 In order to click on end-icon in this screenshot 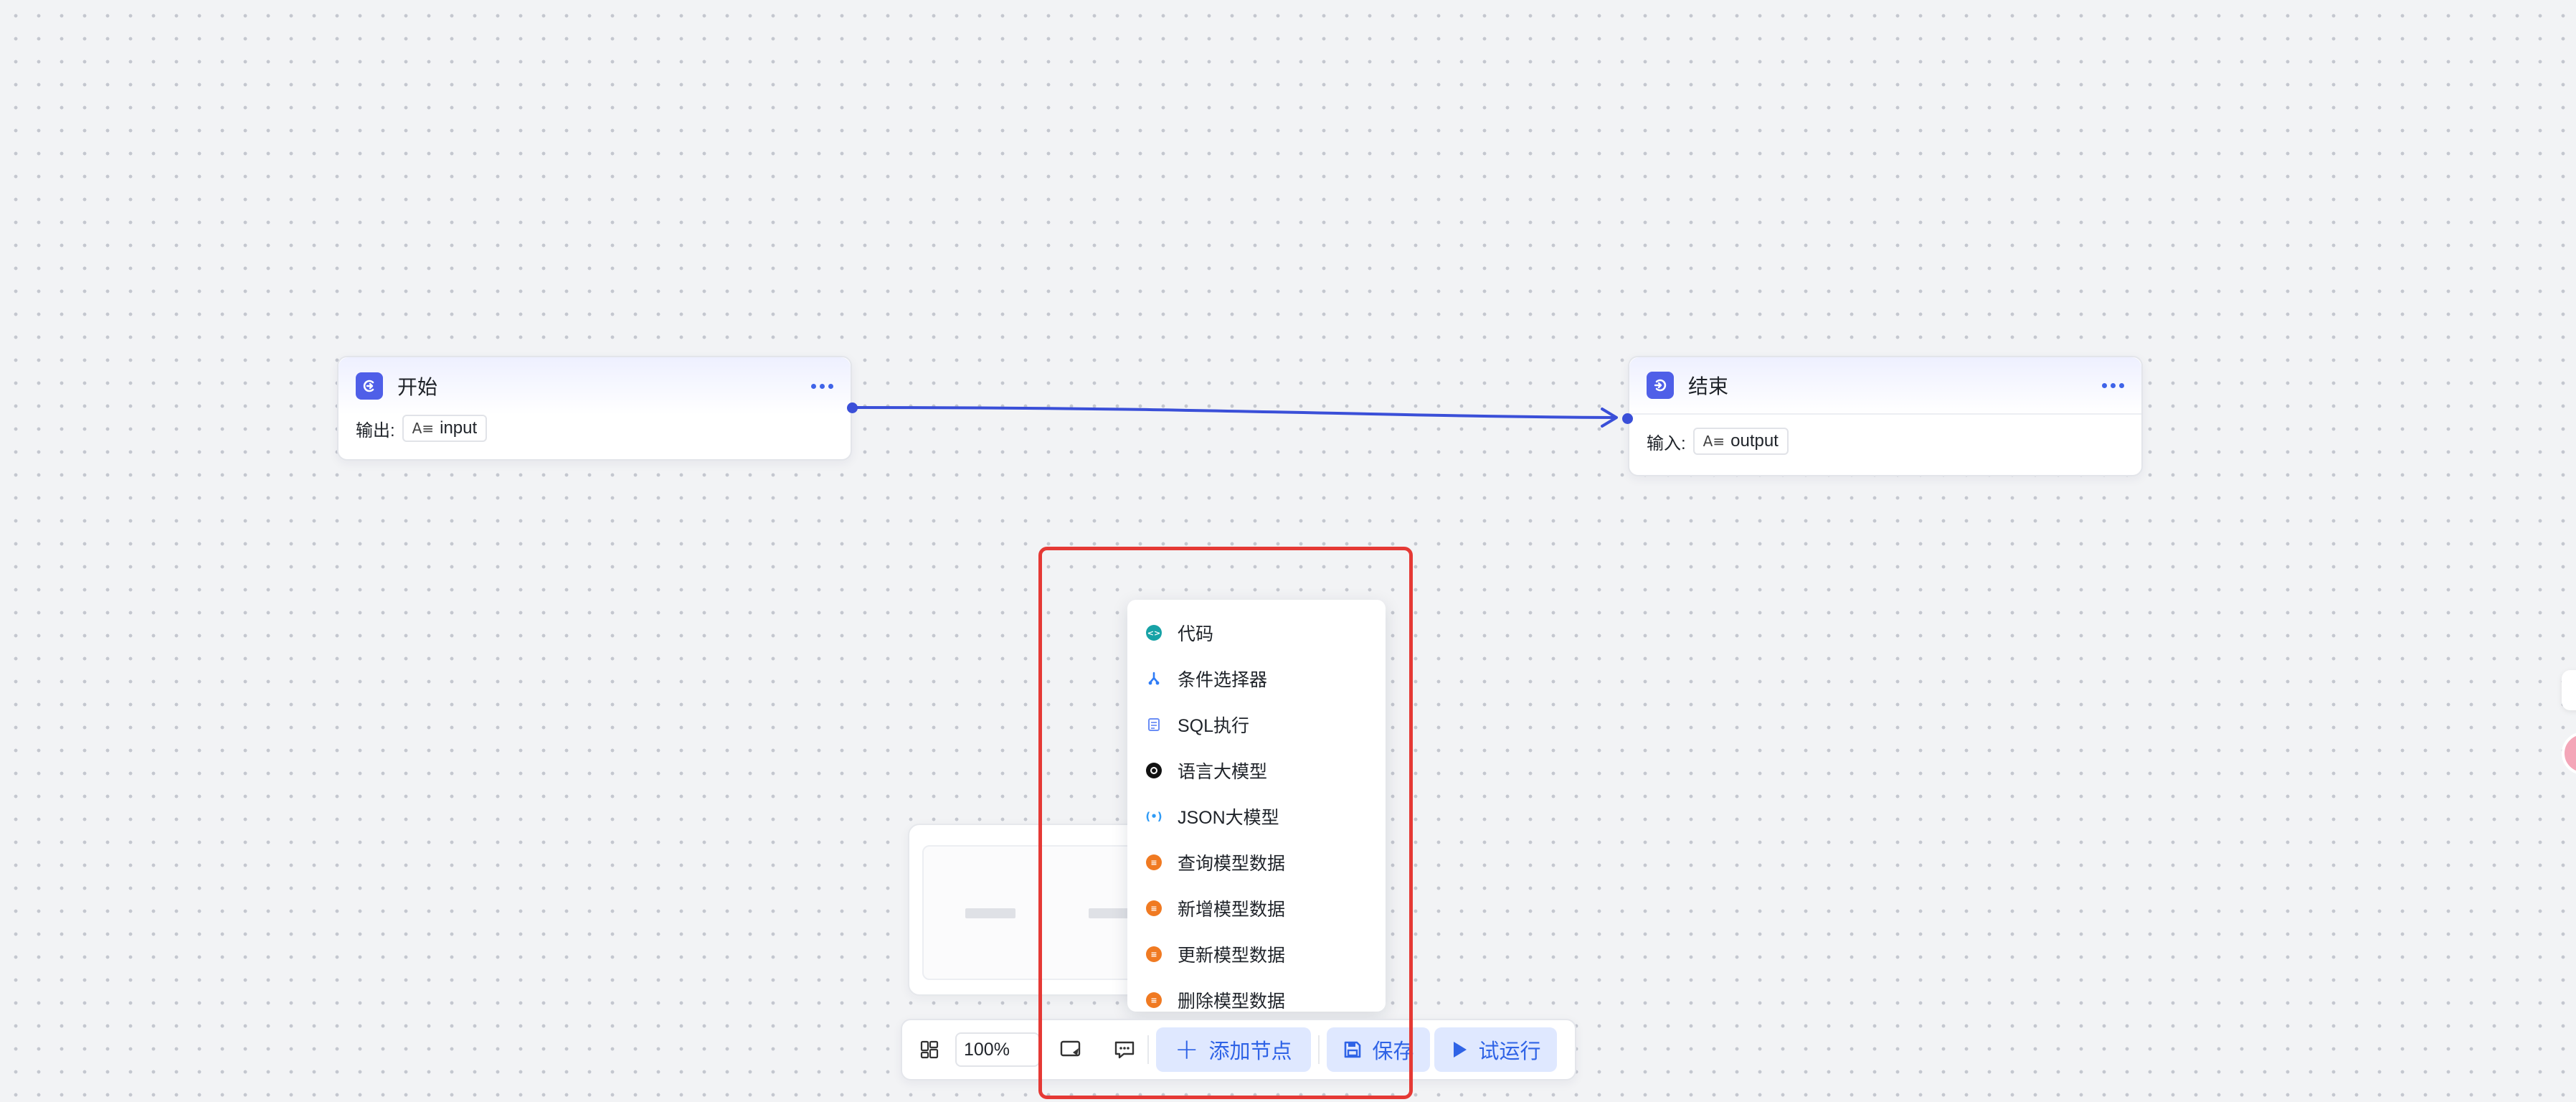, I will do `click(1660, 385)`.